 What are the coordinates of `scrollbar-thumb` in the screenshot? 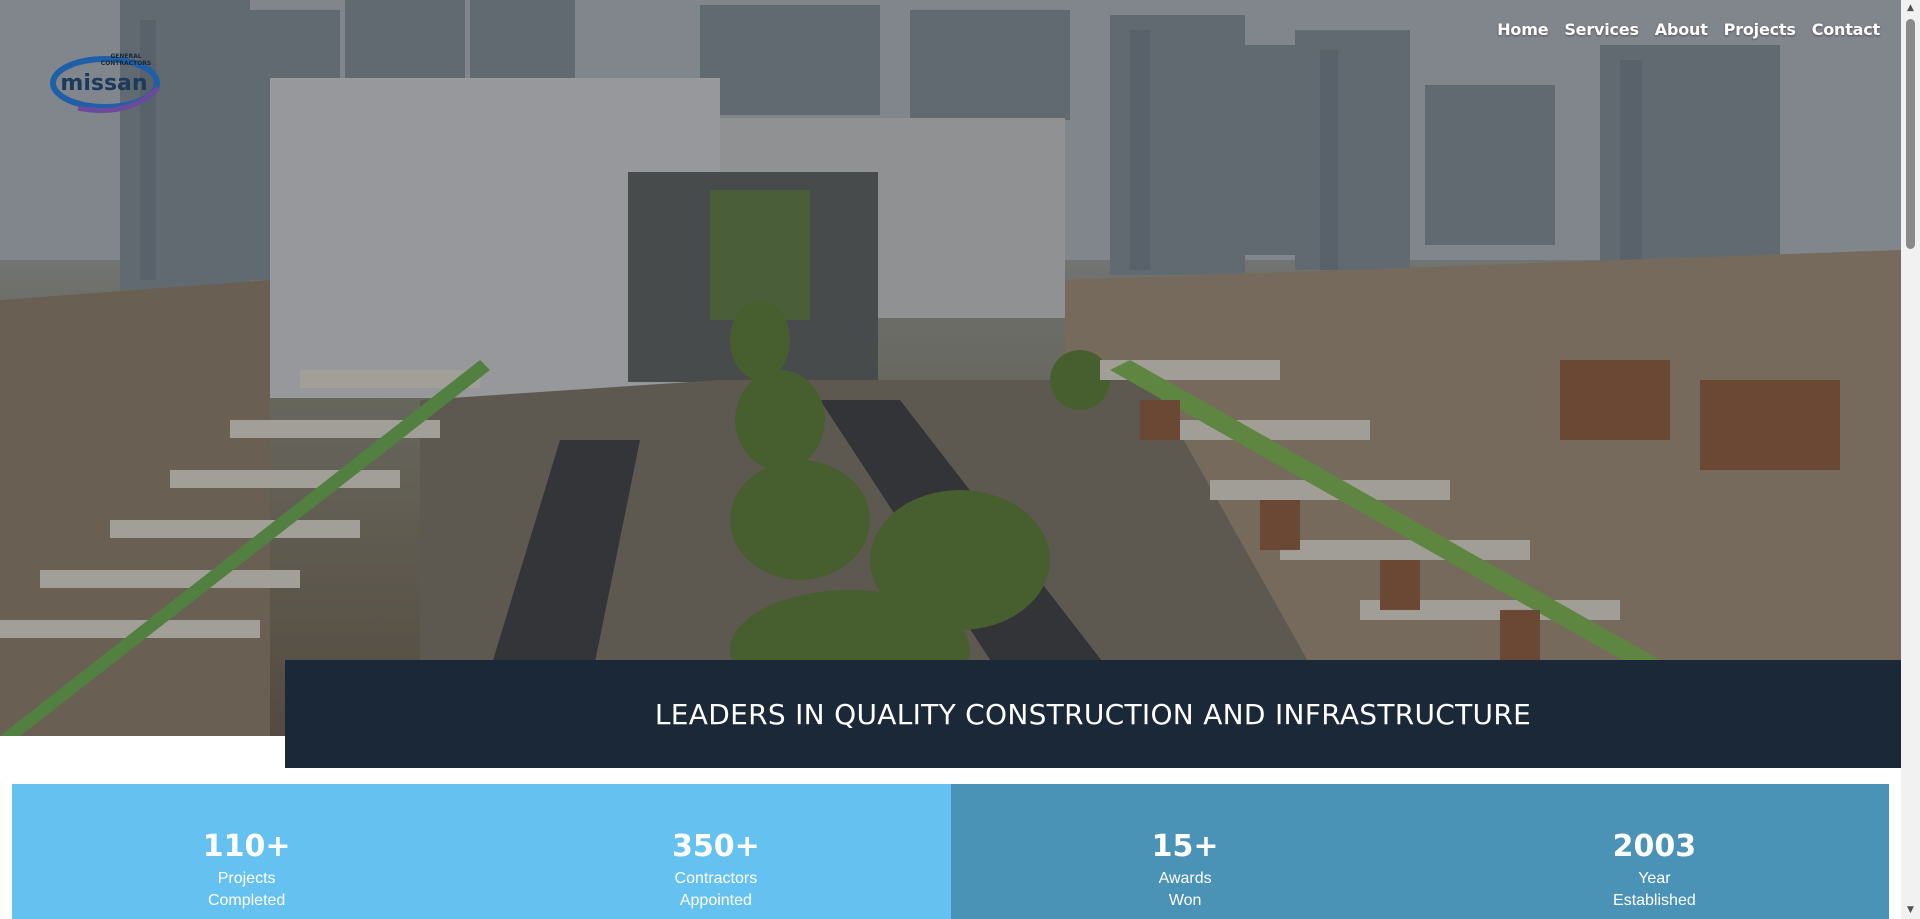 It's located at (1910, 134).